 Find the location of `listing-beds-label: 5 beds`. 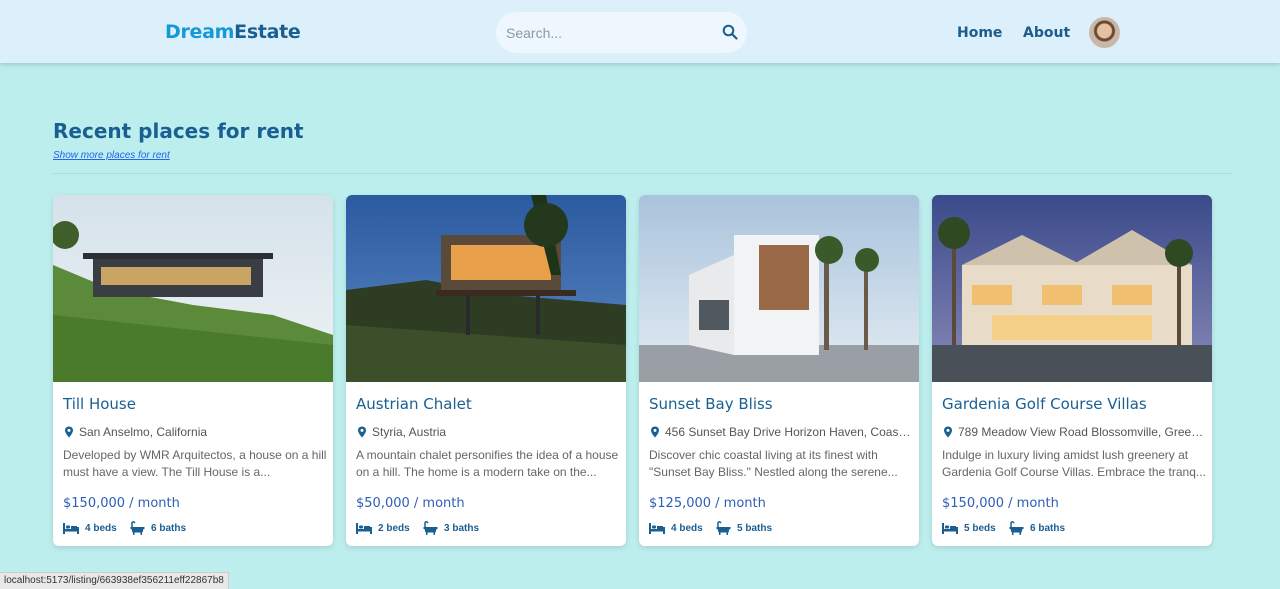

listing-beds-label: 5 beds is located at coordinates (980, 528).